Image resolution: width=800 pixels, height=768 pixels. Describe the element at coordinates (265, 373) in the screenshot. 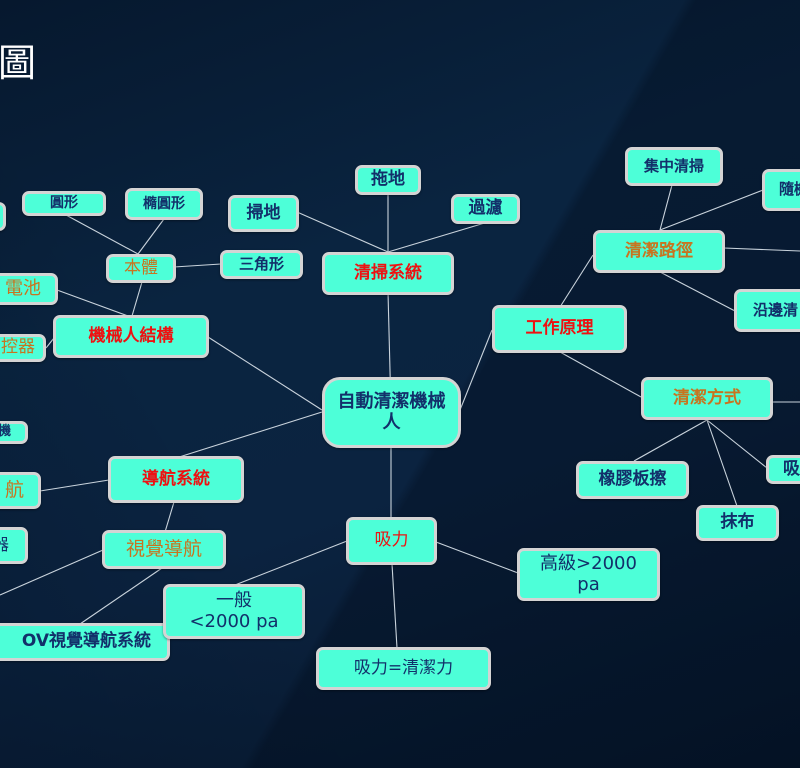

I see `link-center-robot-structure` at that location.